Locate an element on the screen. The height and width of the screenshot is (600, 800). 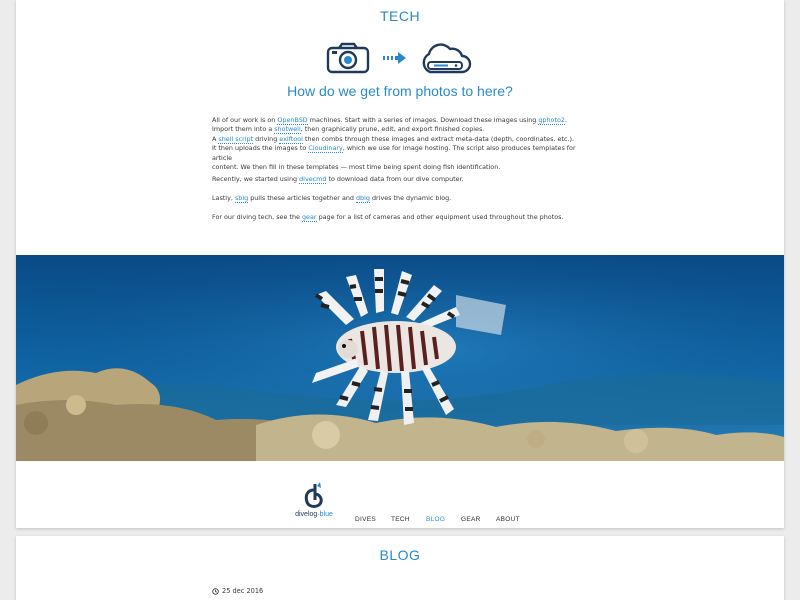
link-gphoto2: gphoto2 is located at coordinates (551, 120).